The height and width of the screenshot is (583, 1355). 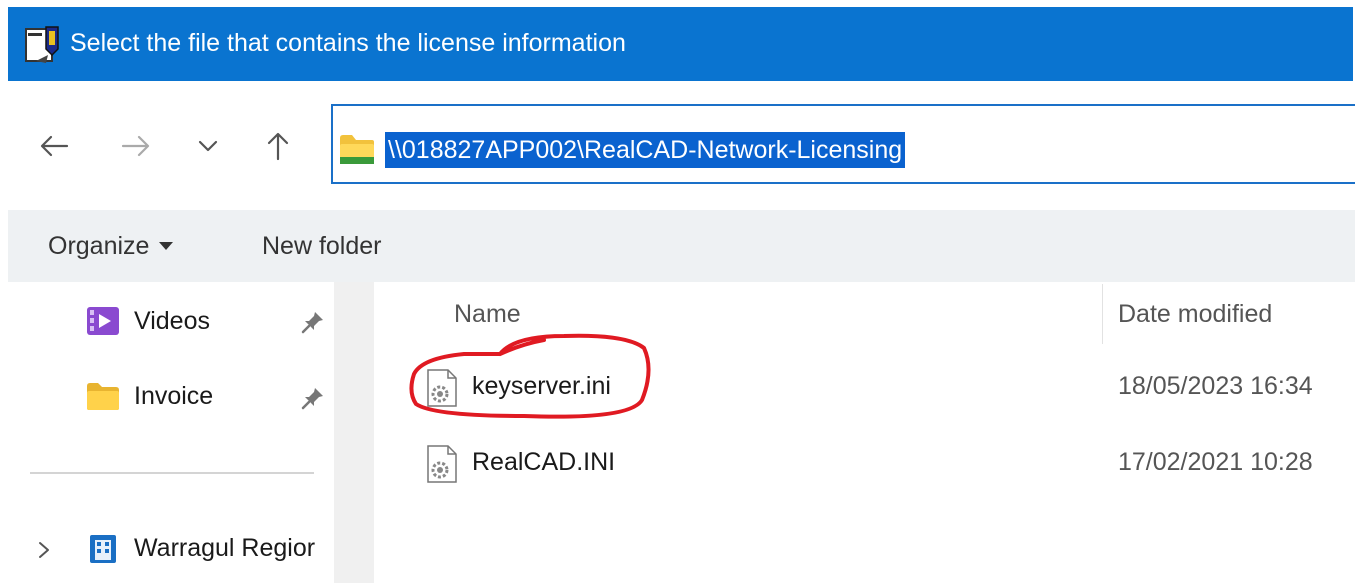 I want to click on column-header-date-modified: Date modified, so click(x=1195, y=314).